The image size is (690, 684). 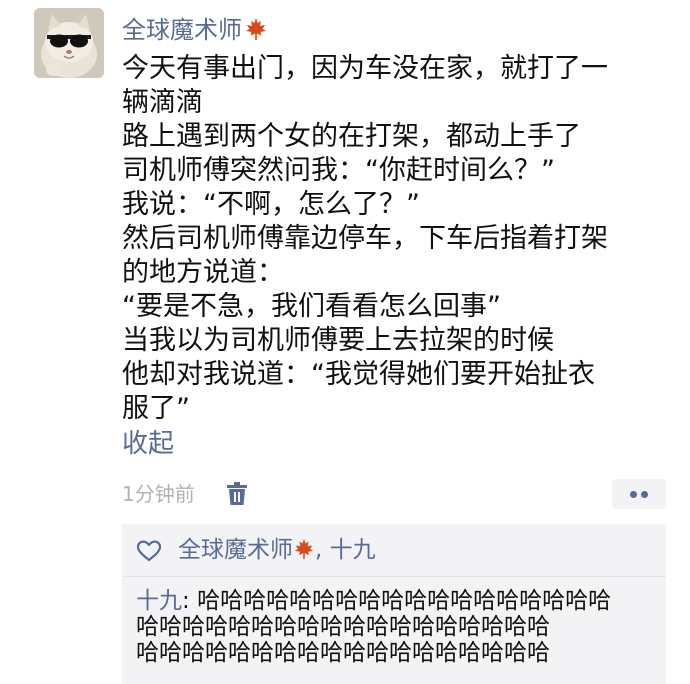 What do you see at coordinates (159, 601) in the screenshot?
I see `commenter-name: 十九` at bounding box center [159, 601].